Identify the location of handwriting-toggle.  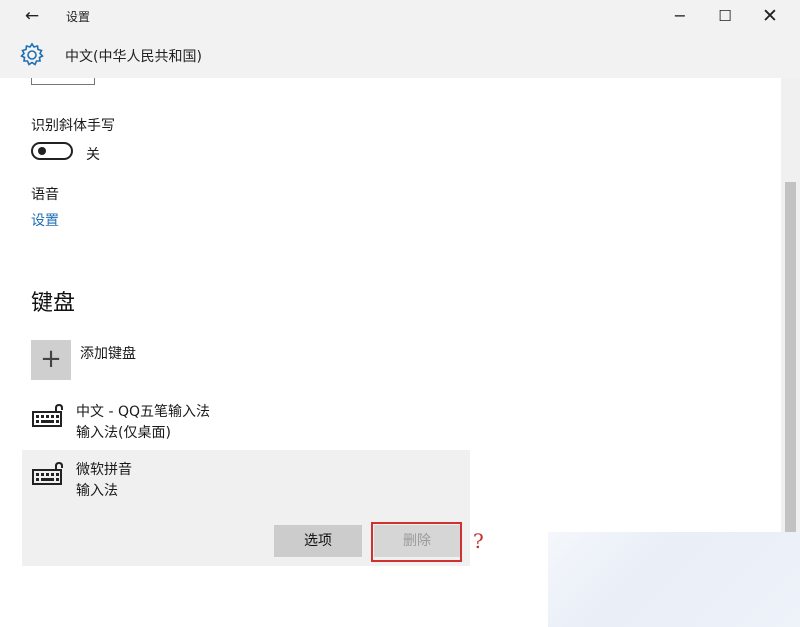
(52, 151).